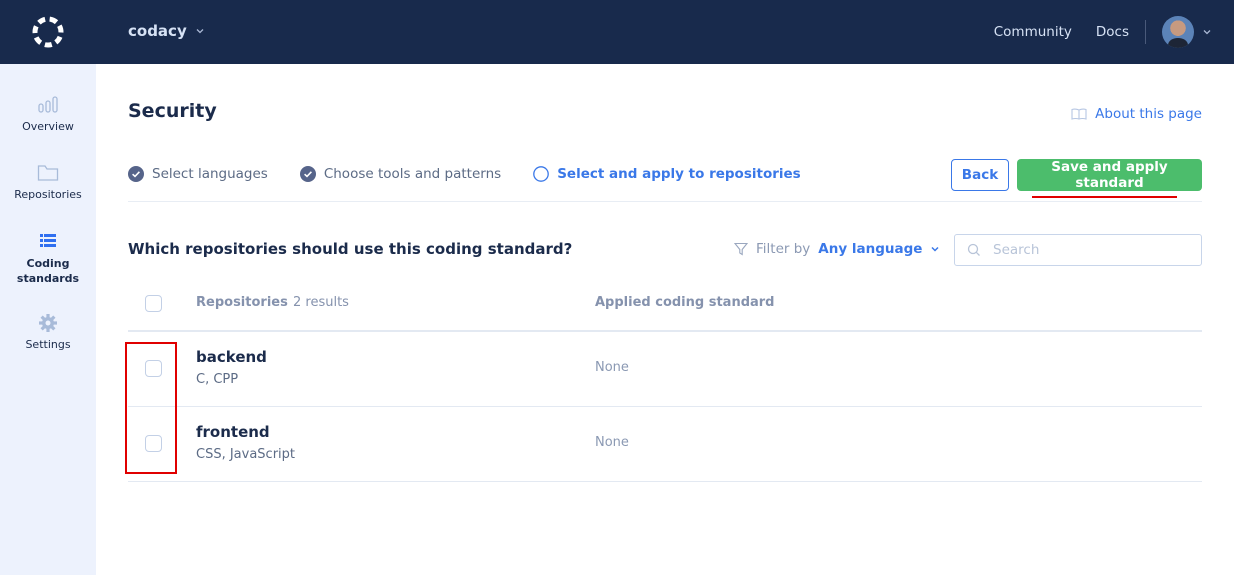 The image size is (1234, 575). What do you see at coordinates (48, 323) in the screenshot?
I see `gear-icon` at bounding box center [48, 323].